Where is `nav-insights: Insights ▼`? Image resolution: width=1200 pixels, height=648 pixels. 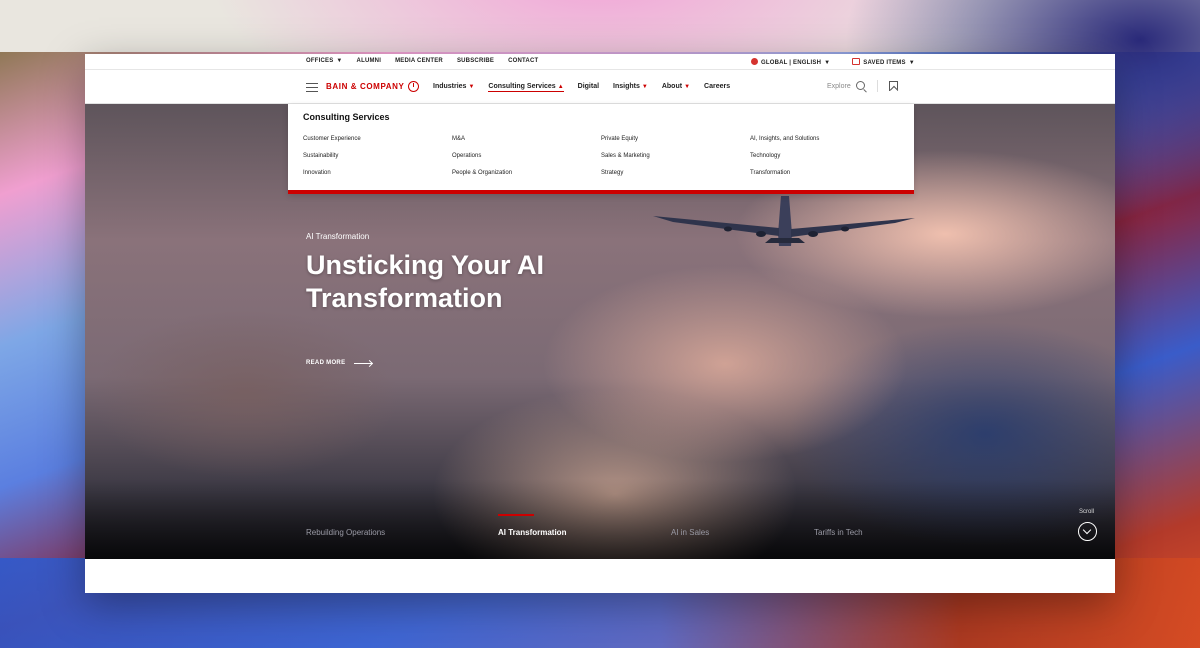 nav-insights: Insights ▼ is located at coordinates (630, 87).